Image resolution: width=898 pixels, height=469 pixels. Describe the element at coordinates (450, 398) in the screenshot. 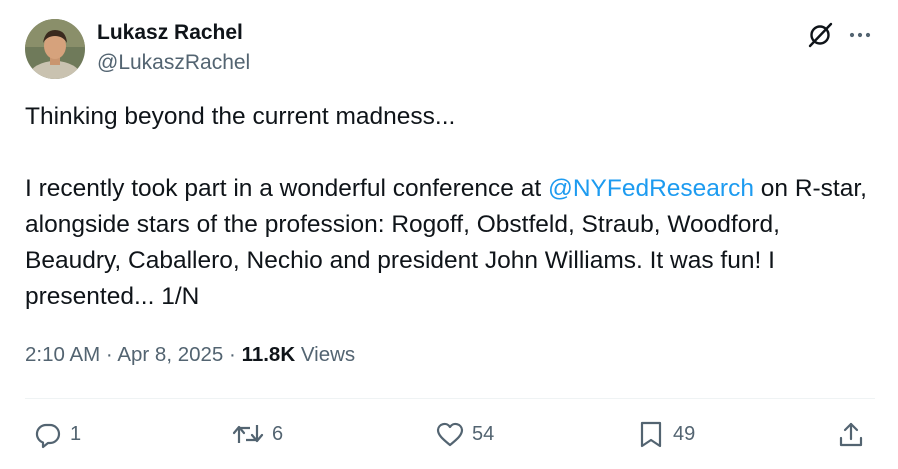

I see `divider` at that location.